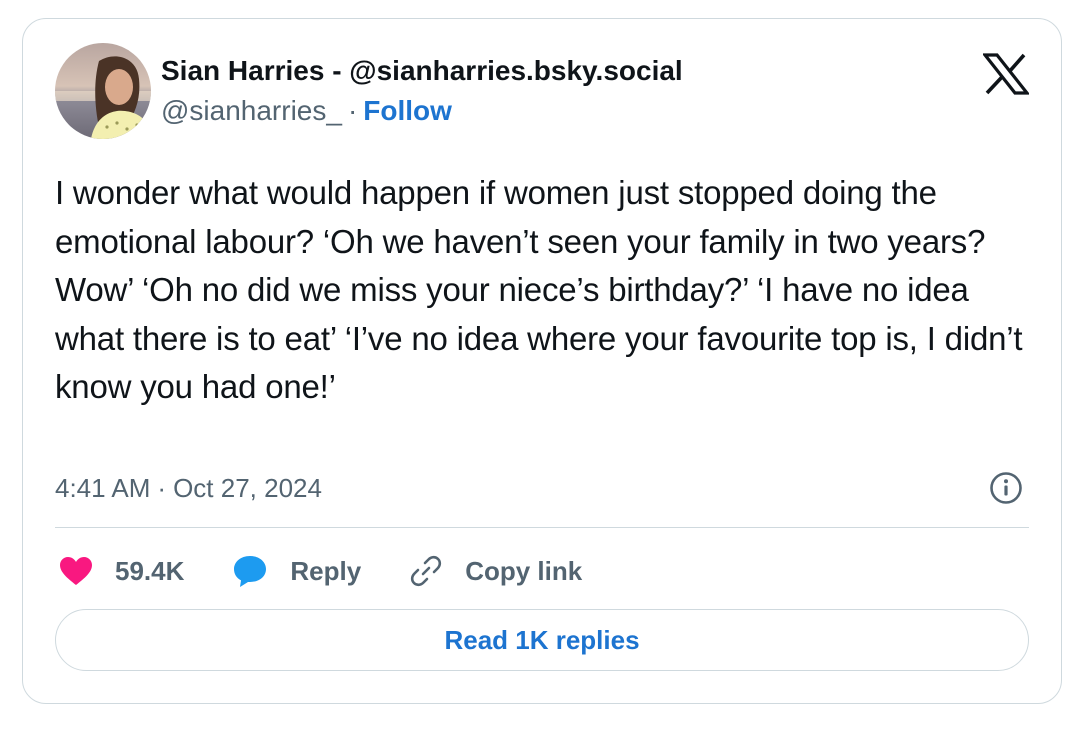 The height and width of the screenshot is (731, 1086). Describe the element at coordinates (76, 571) in the screenshot. I see `heart-icon` at that location.